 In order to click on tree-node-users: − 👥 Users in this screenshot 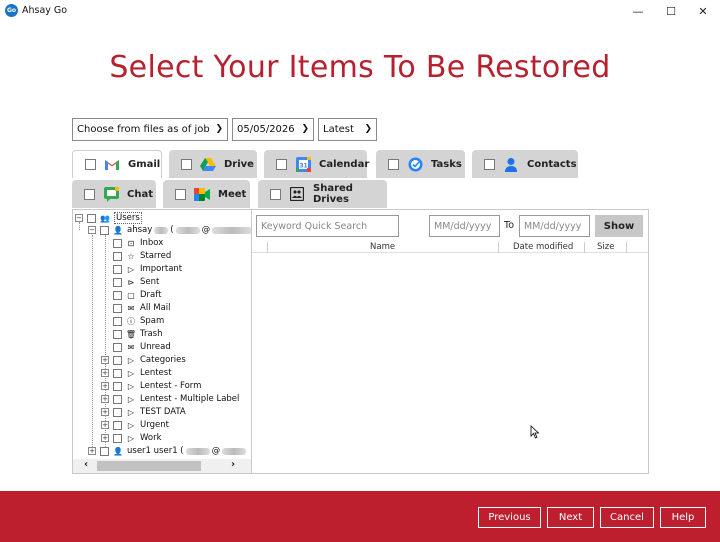, I will do `click(108, 218)`.